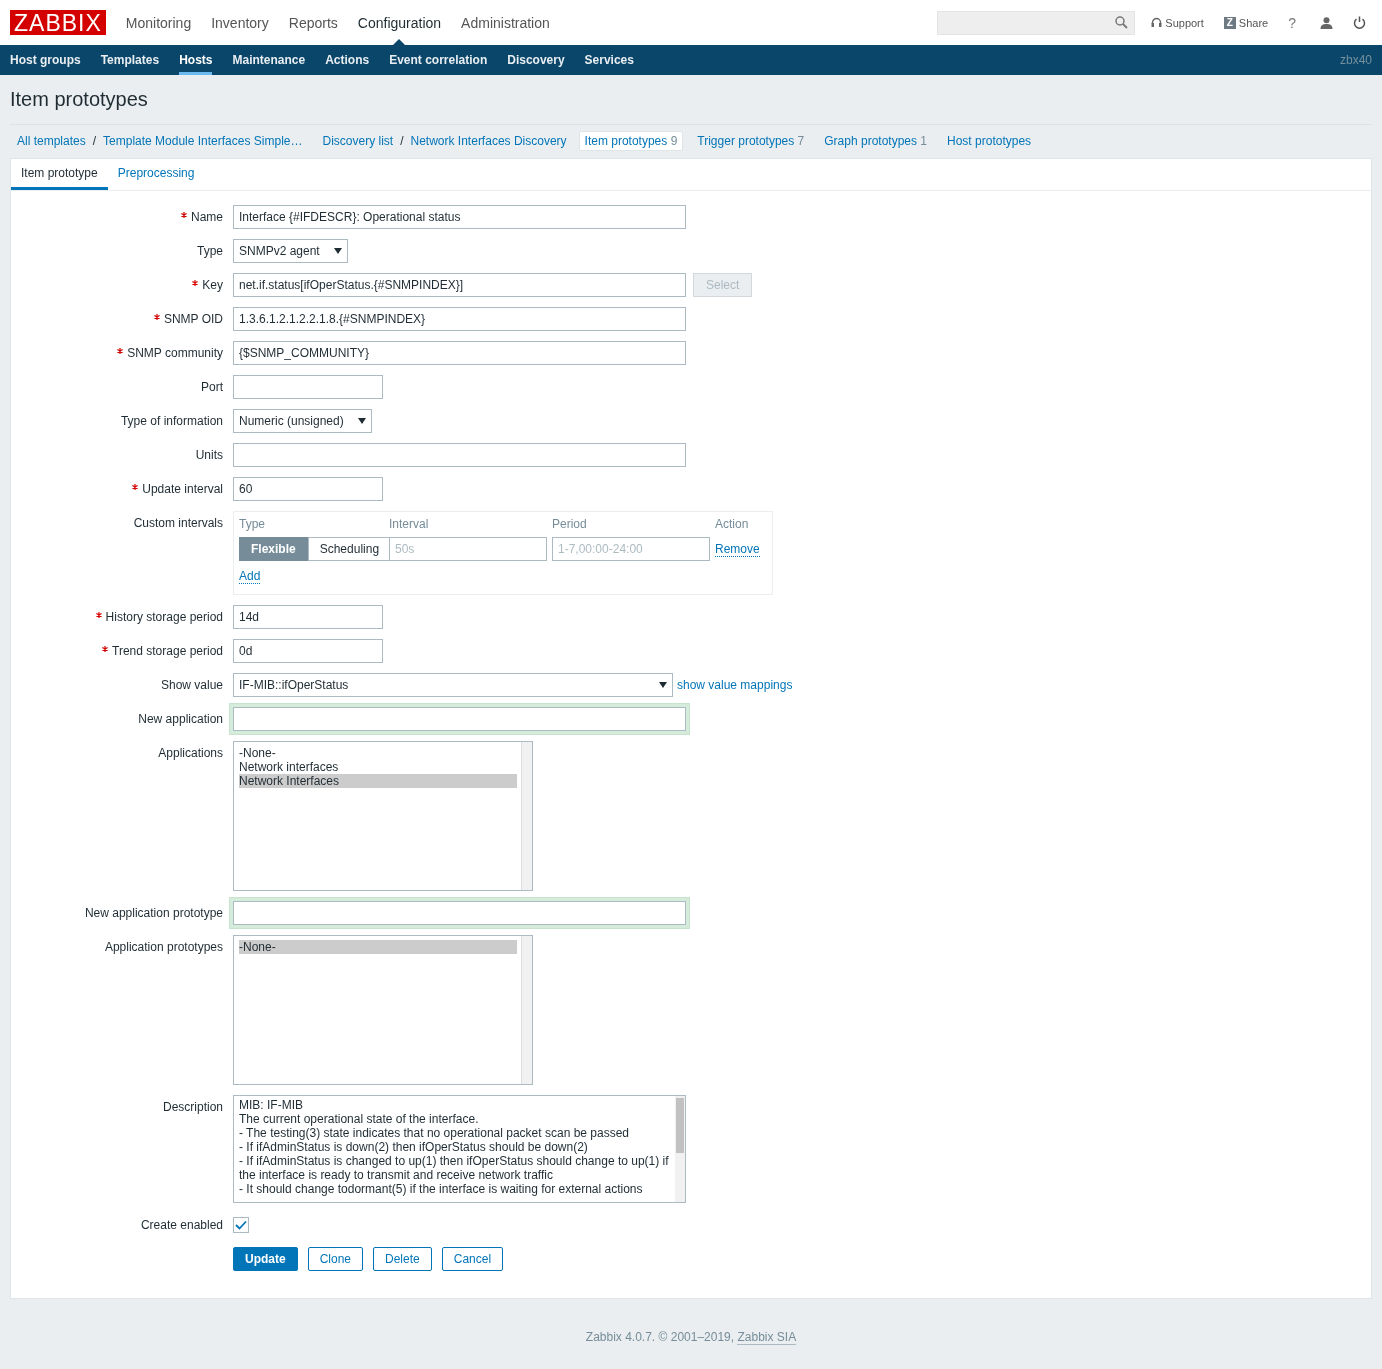 Image resolution: width=1382 pixels, height=1369 pixels. What do you see at coordinates (1122, 22) in the screenshot?
I see `search-icon` at bounding box center [1122, 22].